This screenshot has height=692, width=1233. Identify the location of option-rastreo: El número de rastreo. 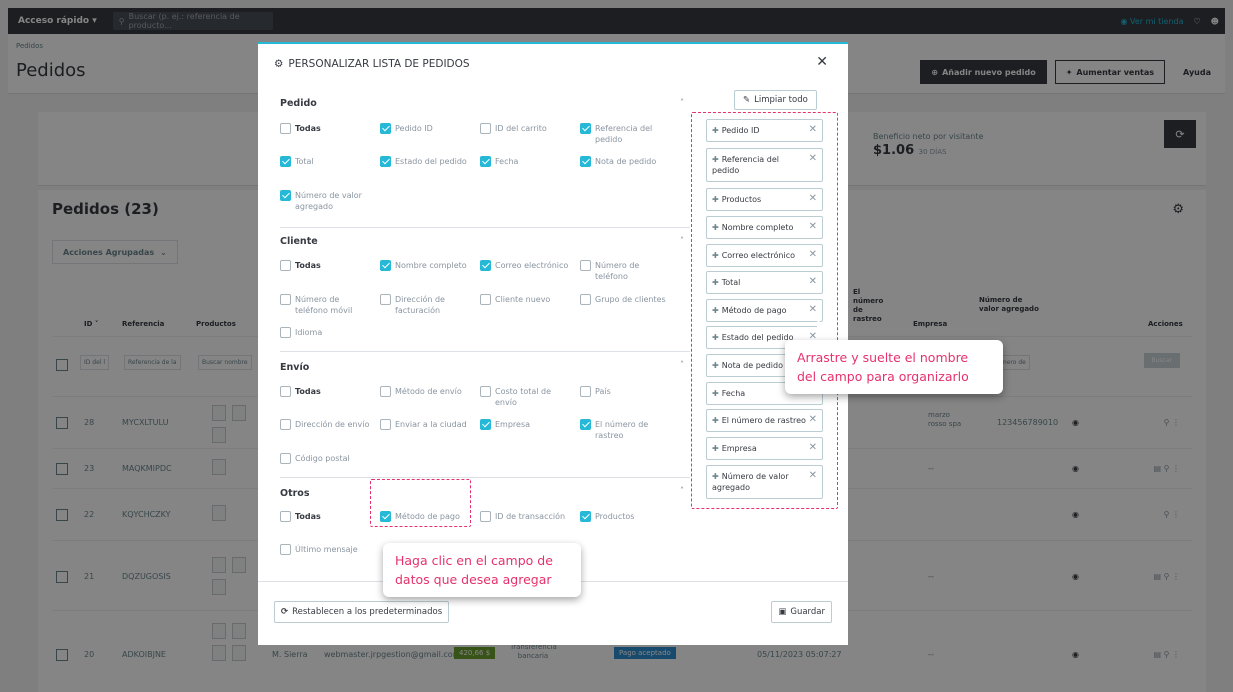
(626, 430).